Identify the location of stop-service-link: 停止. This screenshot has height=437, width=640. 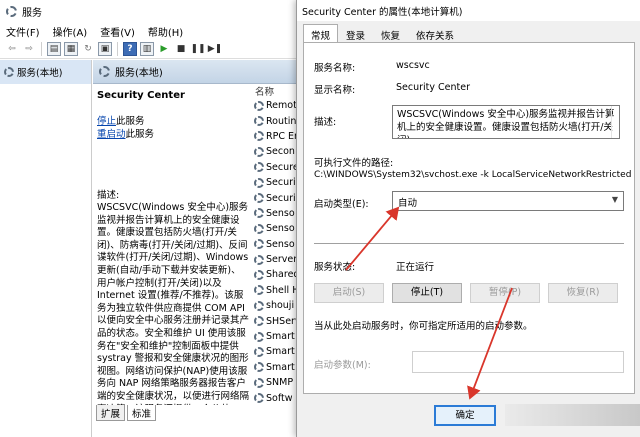
(106, 121).